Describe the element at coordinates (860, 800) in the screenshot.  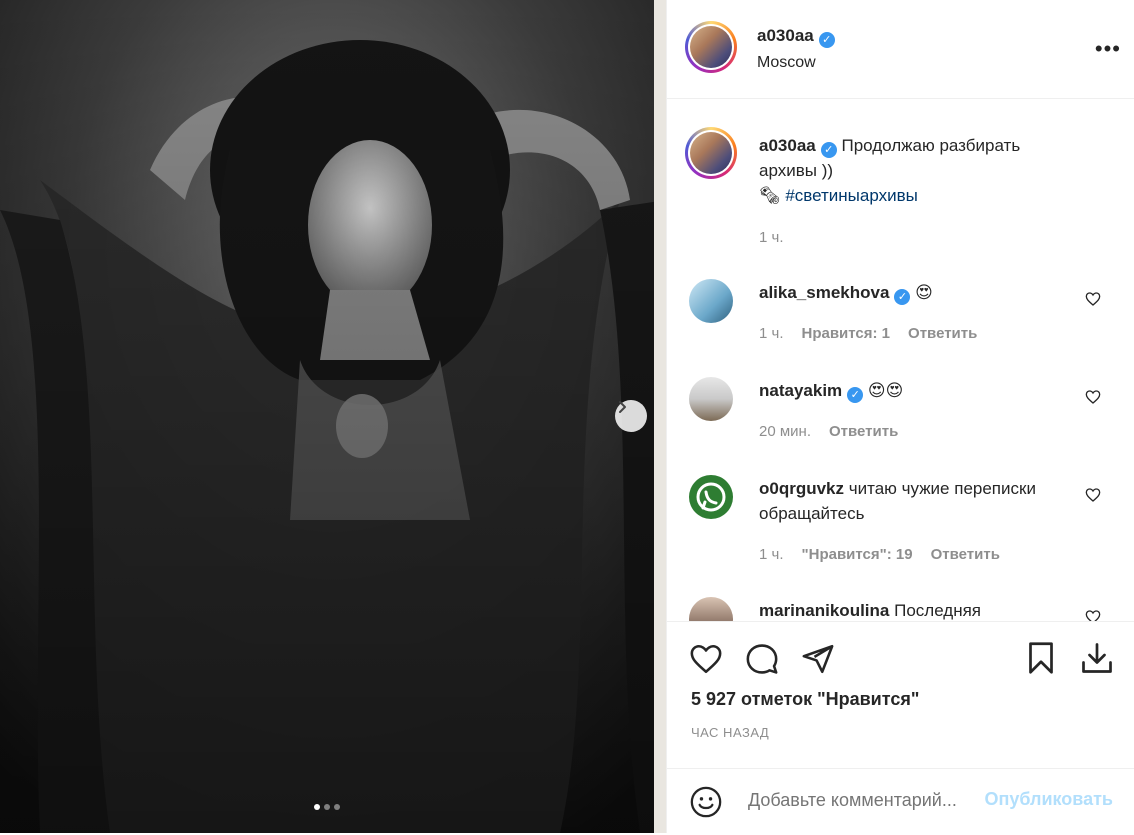
I see `comment-input` at that location.